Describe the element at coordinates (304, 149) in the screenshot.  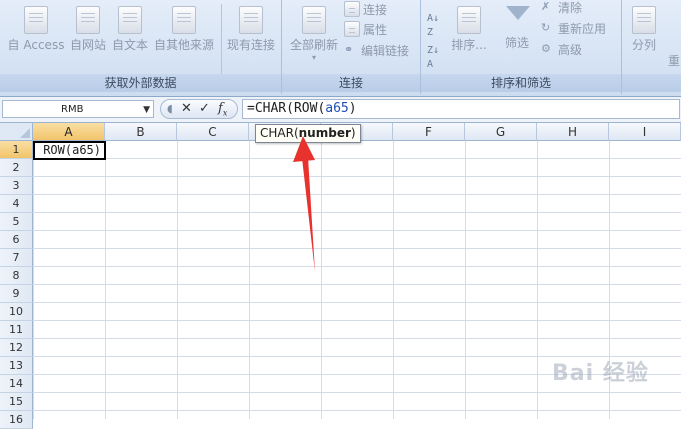
I see `arrow-head` at that location.